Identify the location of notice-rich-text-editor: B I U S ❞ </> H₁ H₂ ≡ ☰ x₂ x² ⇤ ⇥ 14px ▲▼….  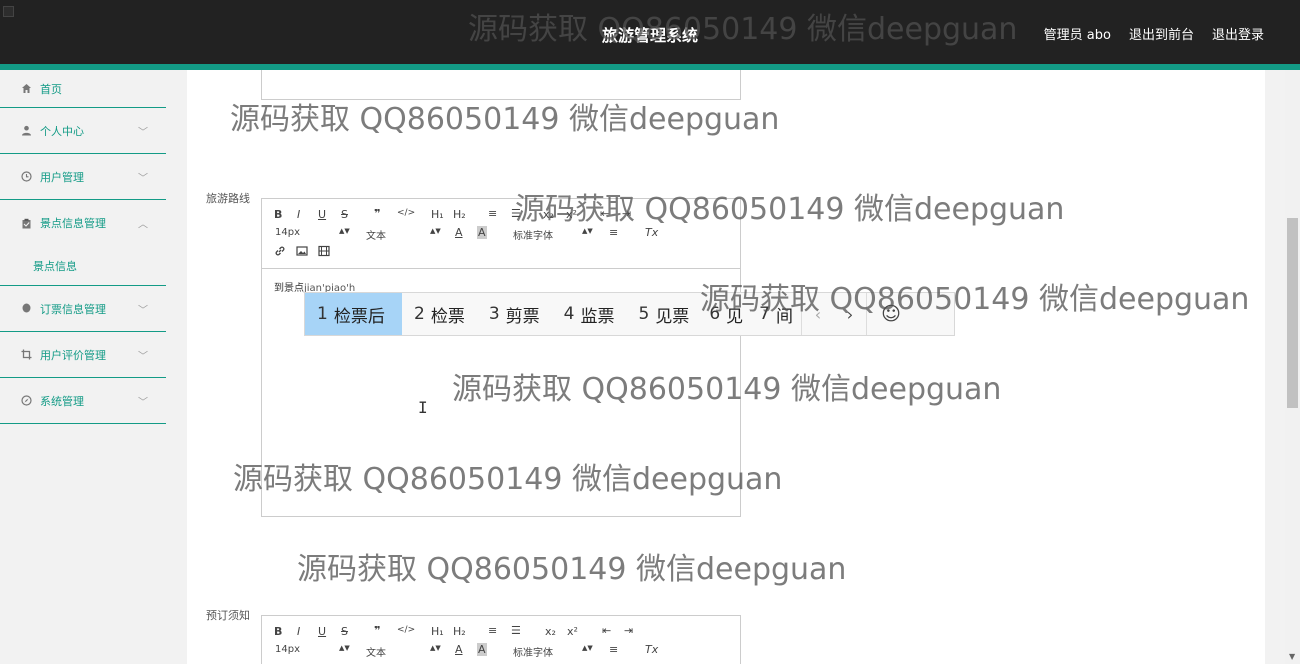
(501, 639).